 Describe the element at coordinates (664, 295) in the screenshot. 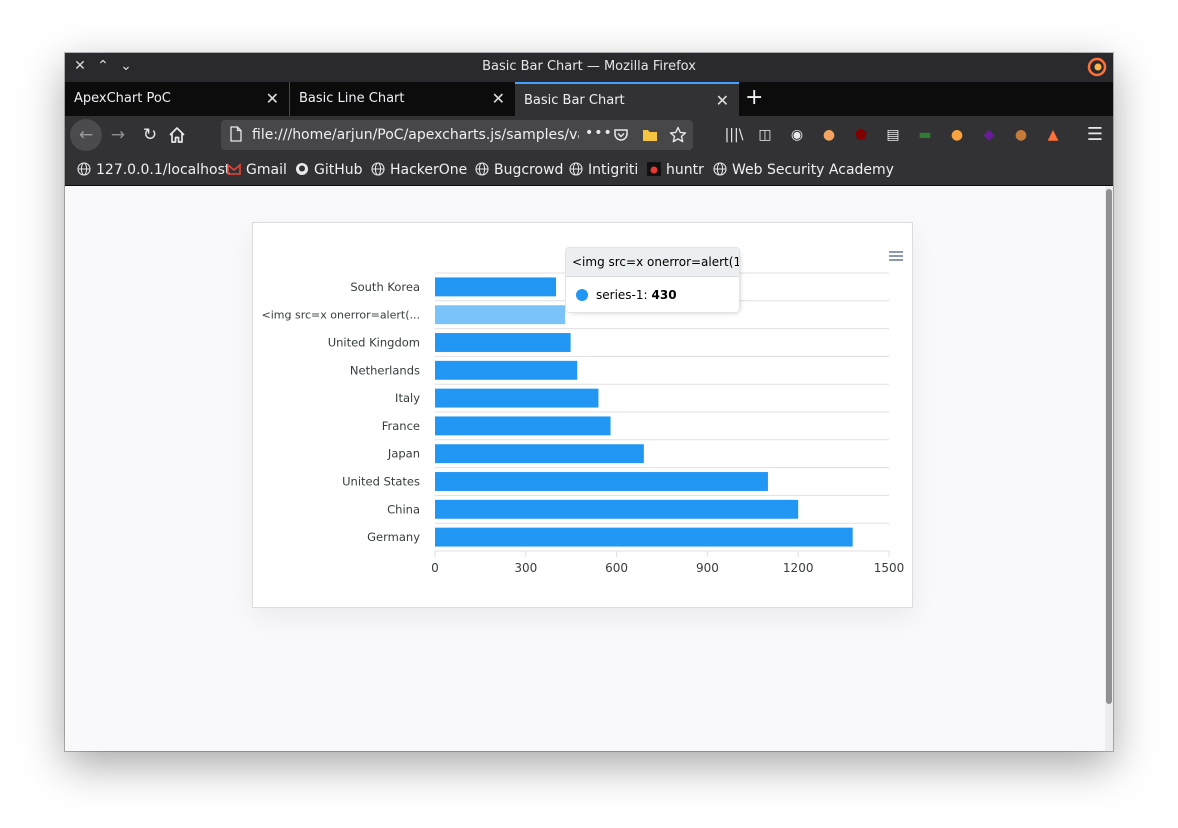

I see `tooltip-value: 430` at that location.